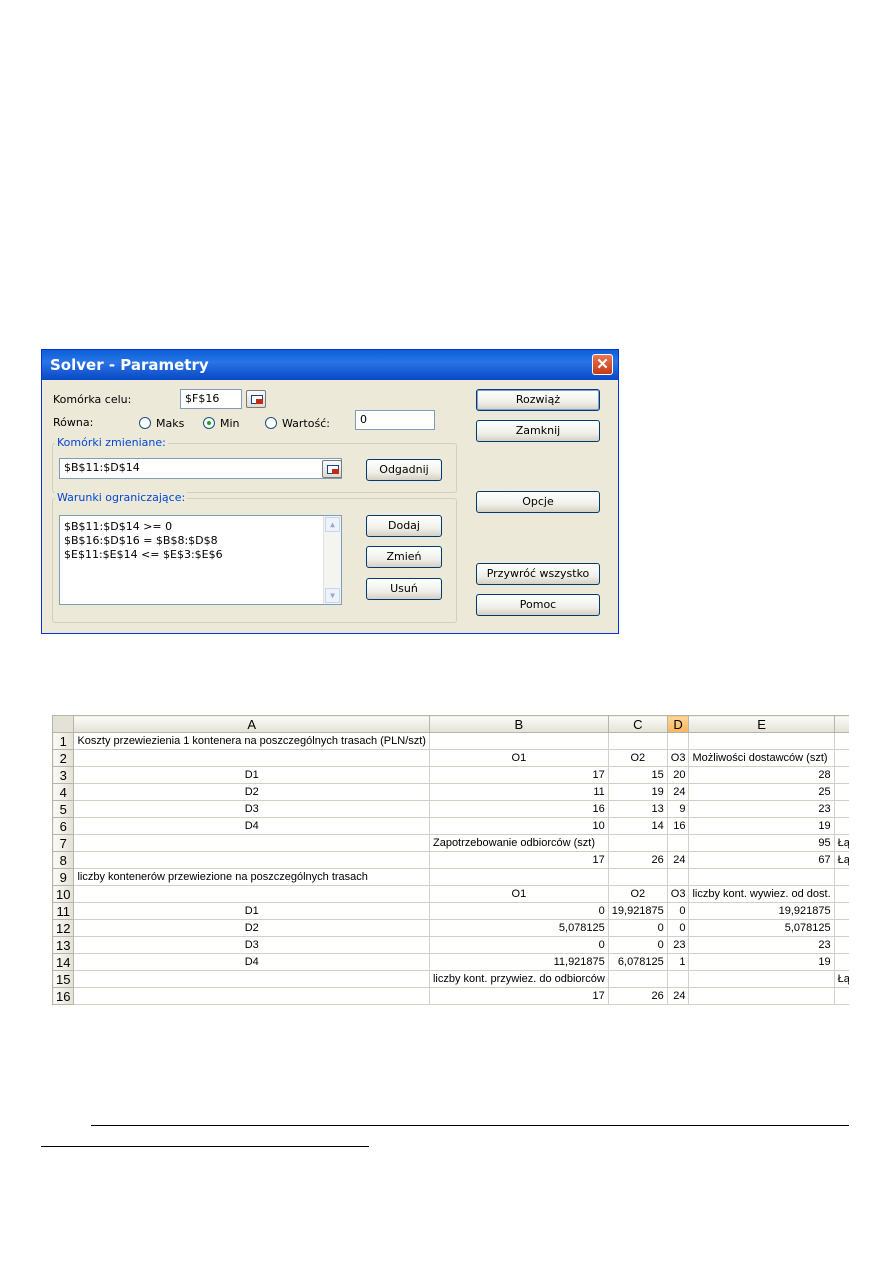  What do you see at coordinates (63, 843) in the screenshot?
I see `row-header: 7` at bounding box center [63, 843].